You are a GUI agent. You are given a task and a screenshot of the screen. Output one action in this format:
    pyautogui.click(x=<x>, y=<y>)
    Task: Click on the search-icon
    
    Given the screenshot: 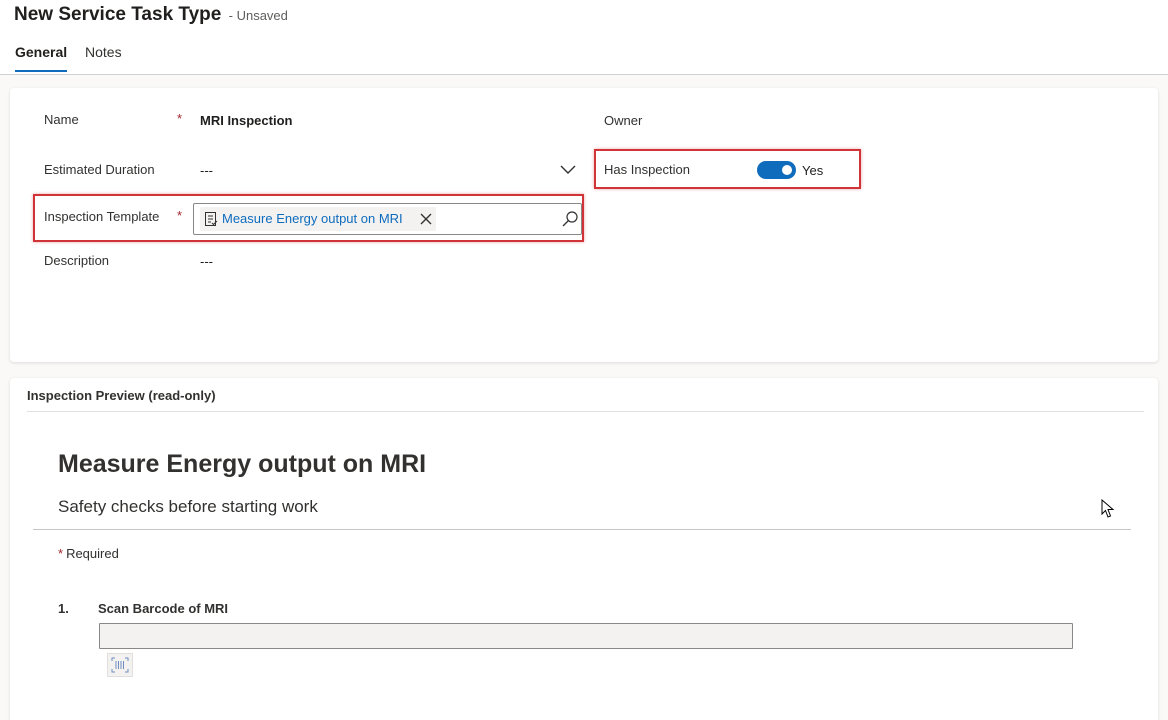 What is the action you would take?
    pyautogui.click(x=570, y=219)
    